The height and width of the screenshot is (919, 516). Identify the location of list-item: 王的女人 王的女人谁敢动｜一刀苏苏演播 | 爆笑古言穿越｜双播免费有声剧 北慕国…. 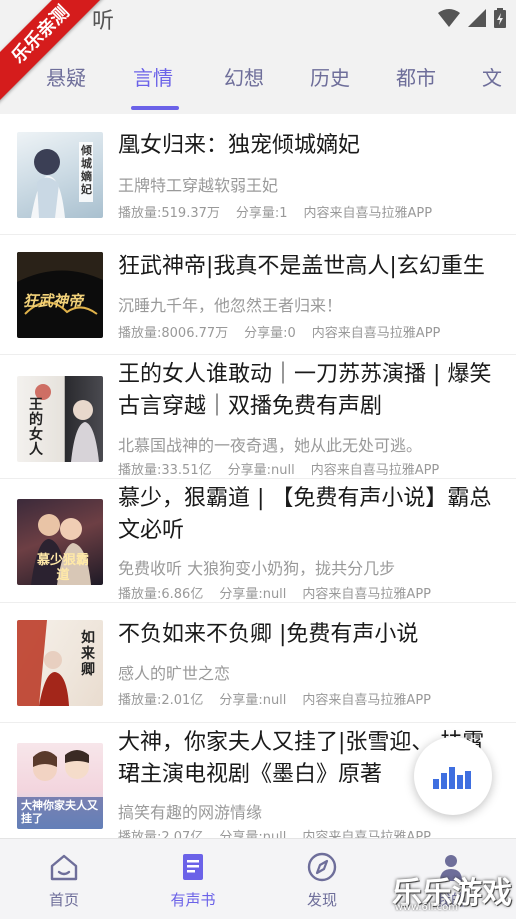
(258, 417).